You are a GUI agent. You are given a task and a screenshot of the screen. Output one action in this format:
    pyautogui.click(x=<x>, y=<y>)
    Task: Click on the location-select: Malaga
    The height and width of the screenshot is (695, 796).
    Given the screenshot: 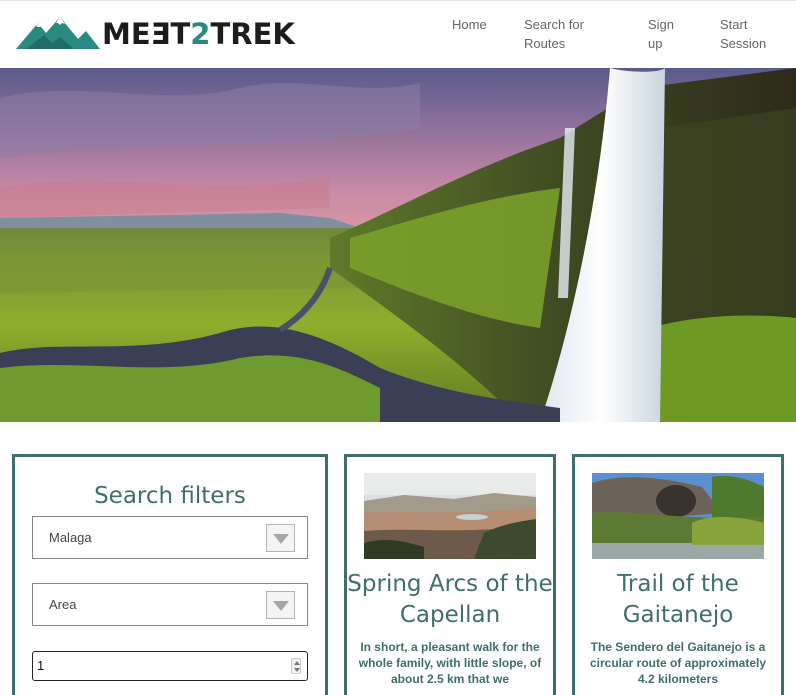 What is the action you would take?
    pyautogui.click(x=170, y=537)
    